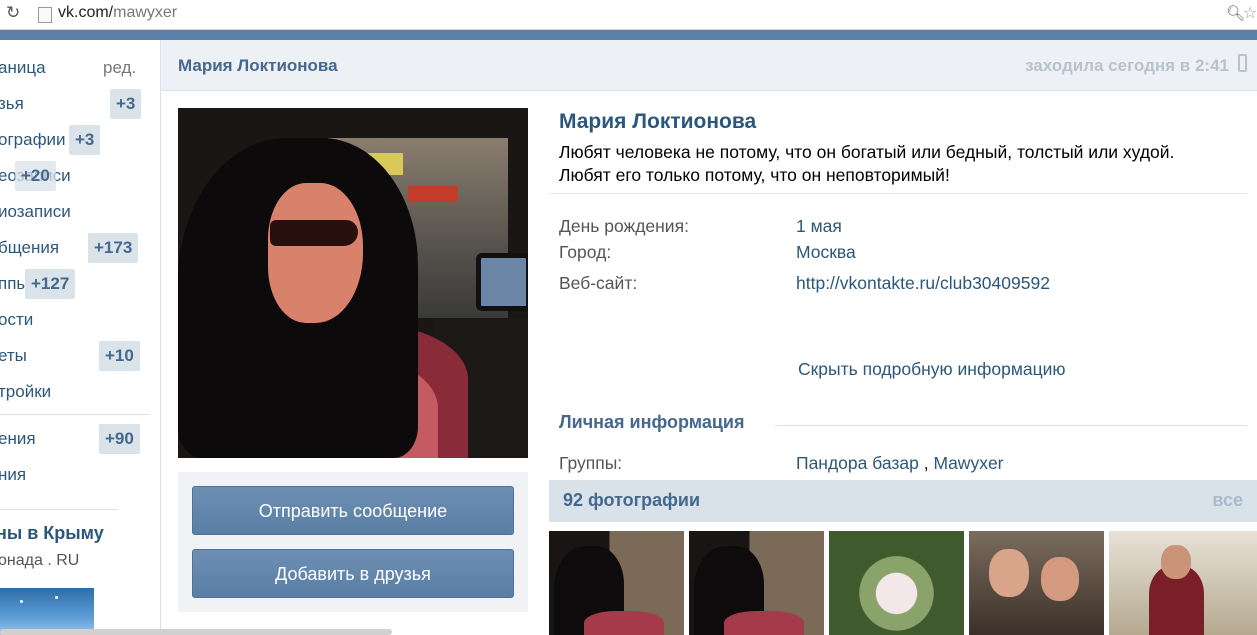  What do you see at coordinates (903, 501) in the screenshot?
I see `photos-header: 92 фотографии все` at bounding box center [903, 501].